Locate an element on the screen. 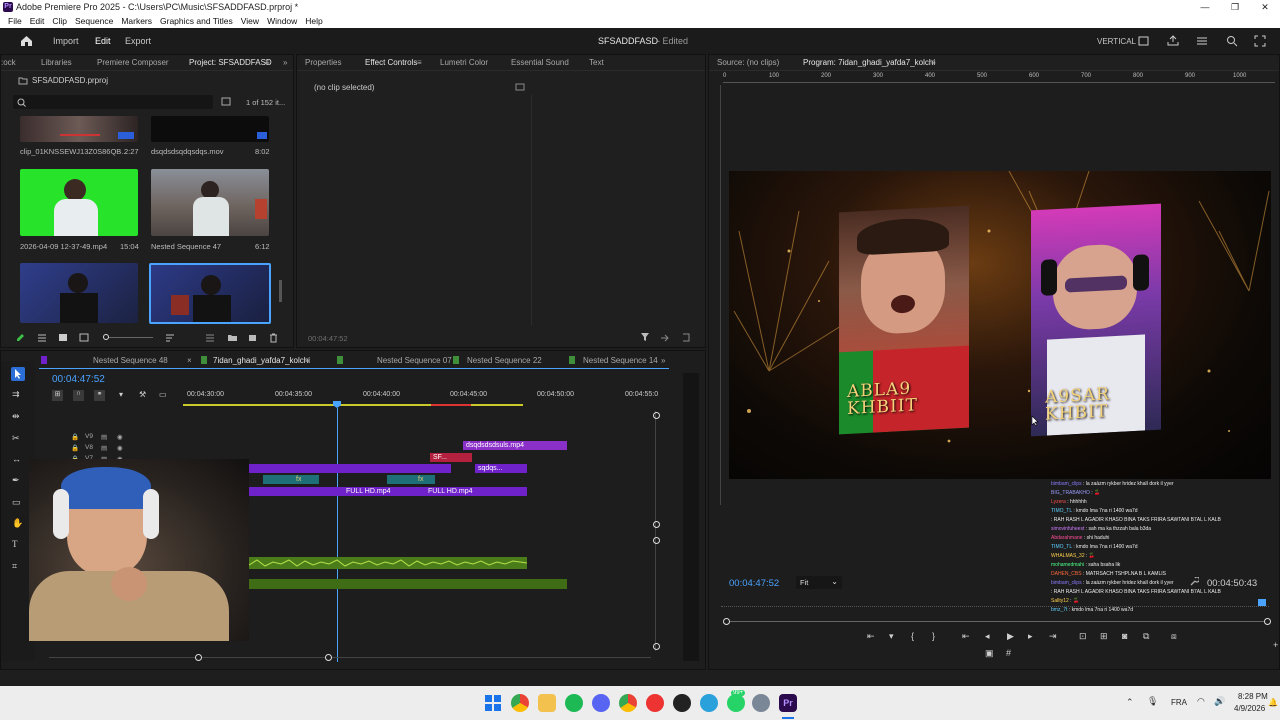 The image size is (1280, 720). aspect-label: VERTICAL is located at coordinates (1116, 41).